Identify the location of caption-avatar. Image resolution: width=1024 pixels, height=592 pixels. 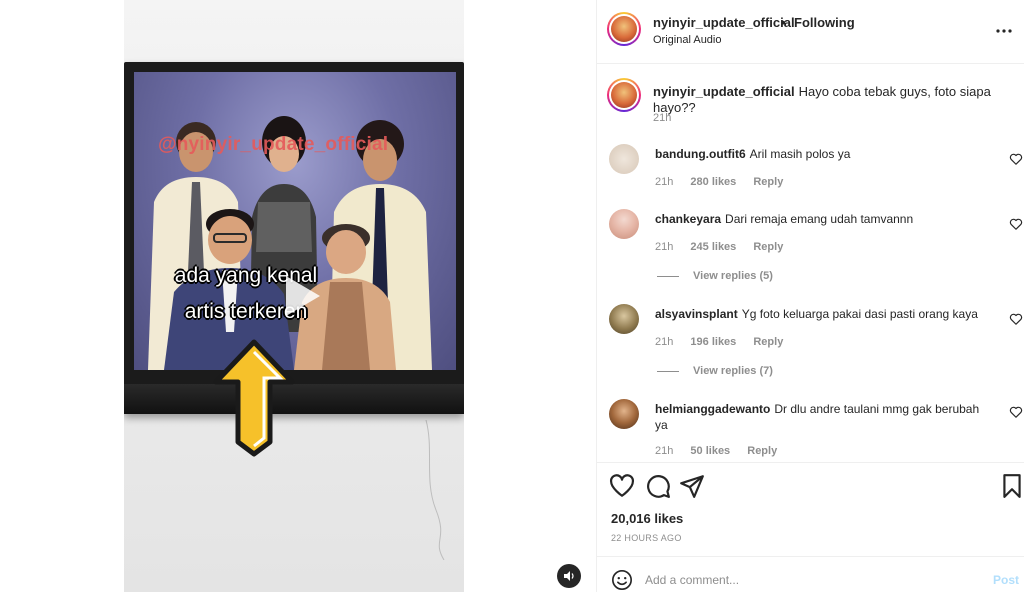
(624, 95).